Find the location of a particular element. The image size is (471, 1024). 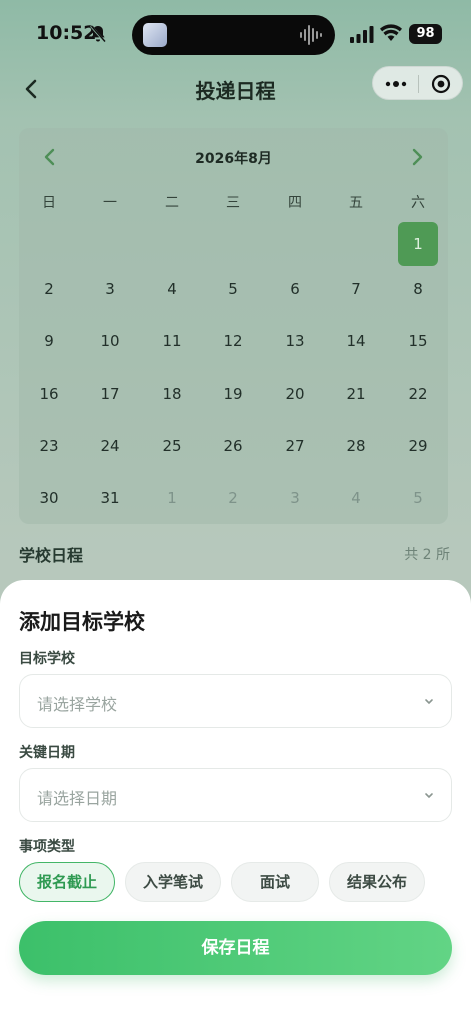

weekday-label: 四 is located at coordinates (295, 203).